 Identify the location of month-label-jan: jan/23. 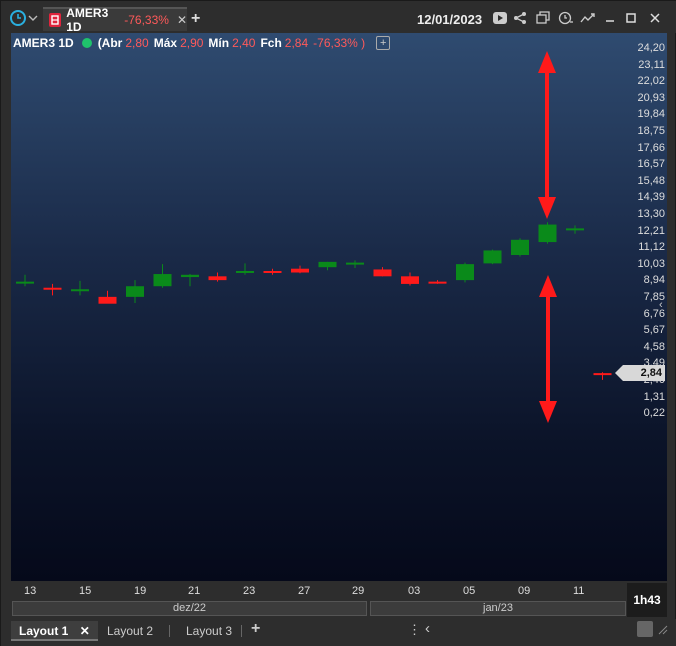
(498, 608).